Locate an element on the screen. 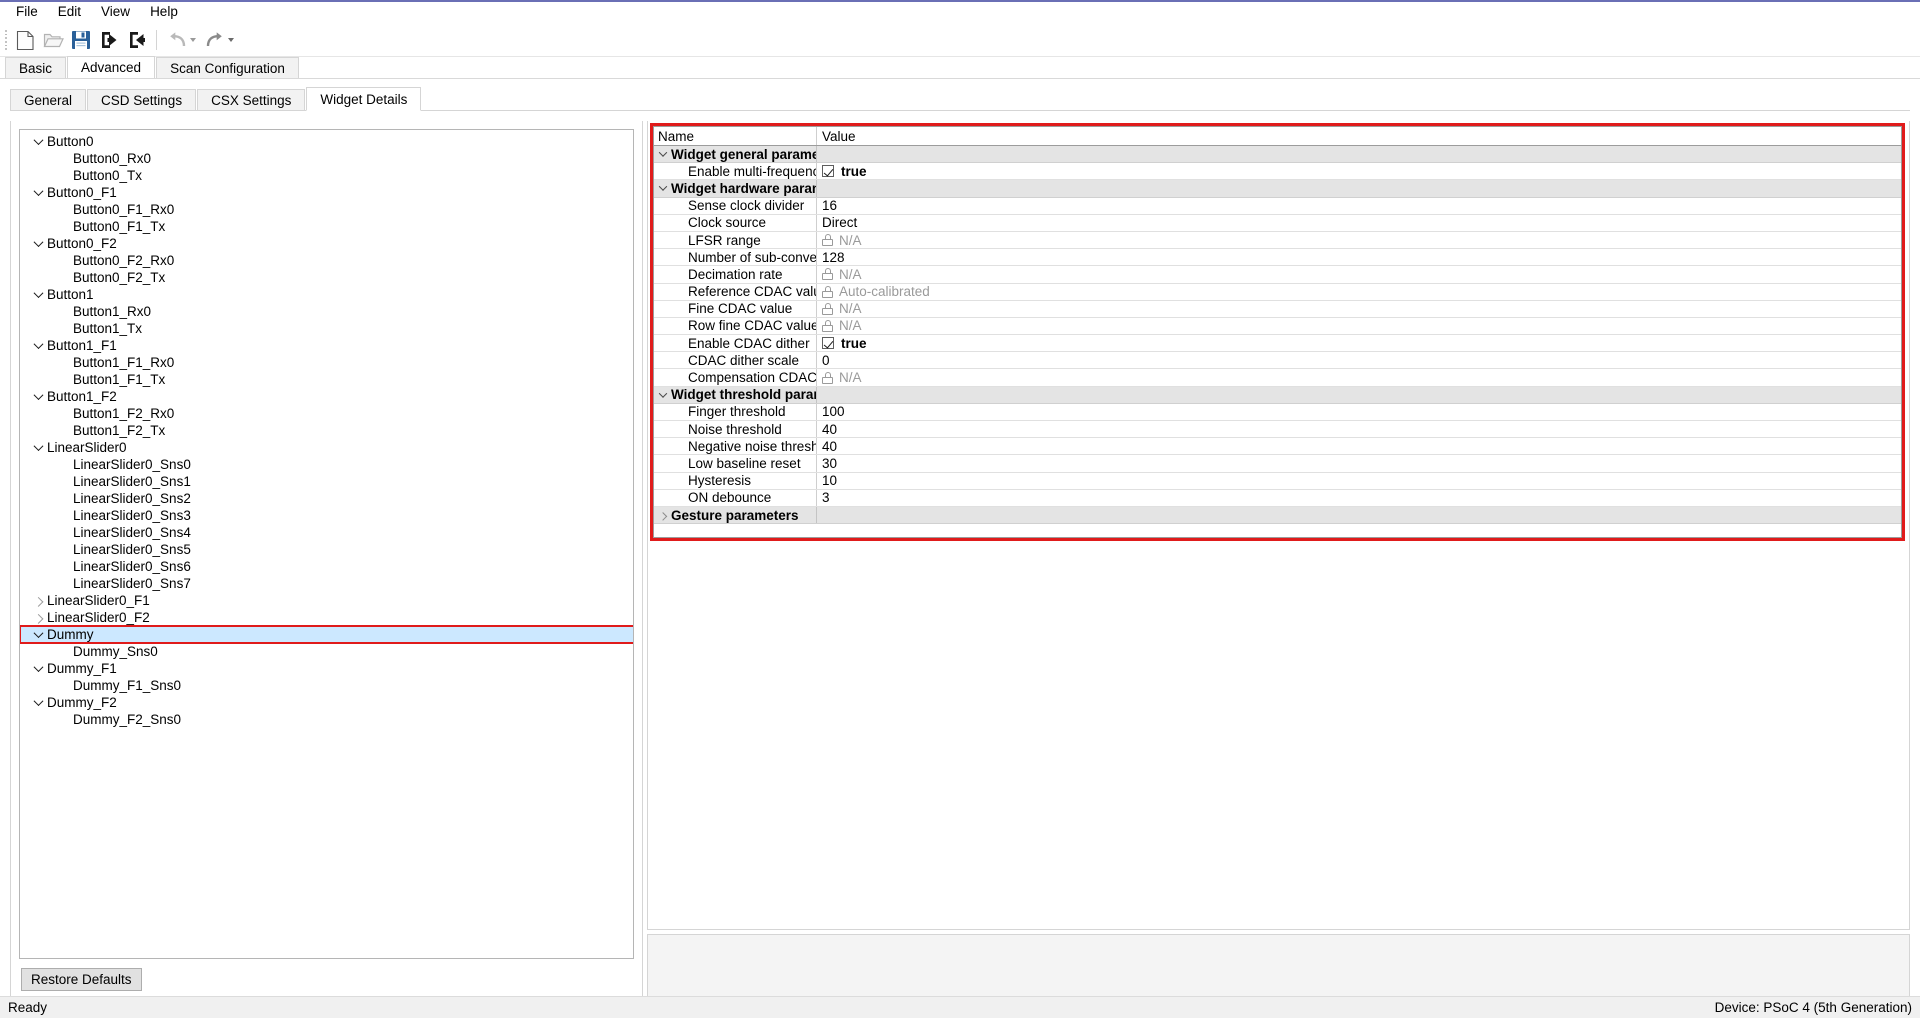  tree-item: LinearSlider0_Sns2 is located at coordinates (326, 498).